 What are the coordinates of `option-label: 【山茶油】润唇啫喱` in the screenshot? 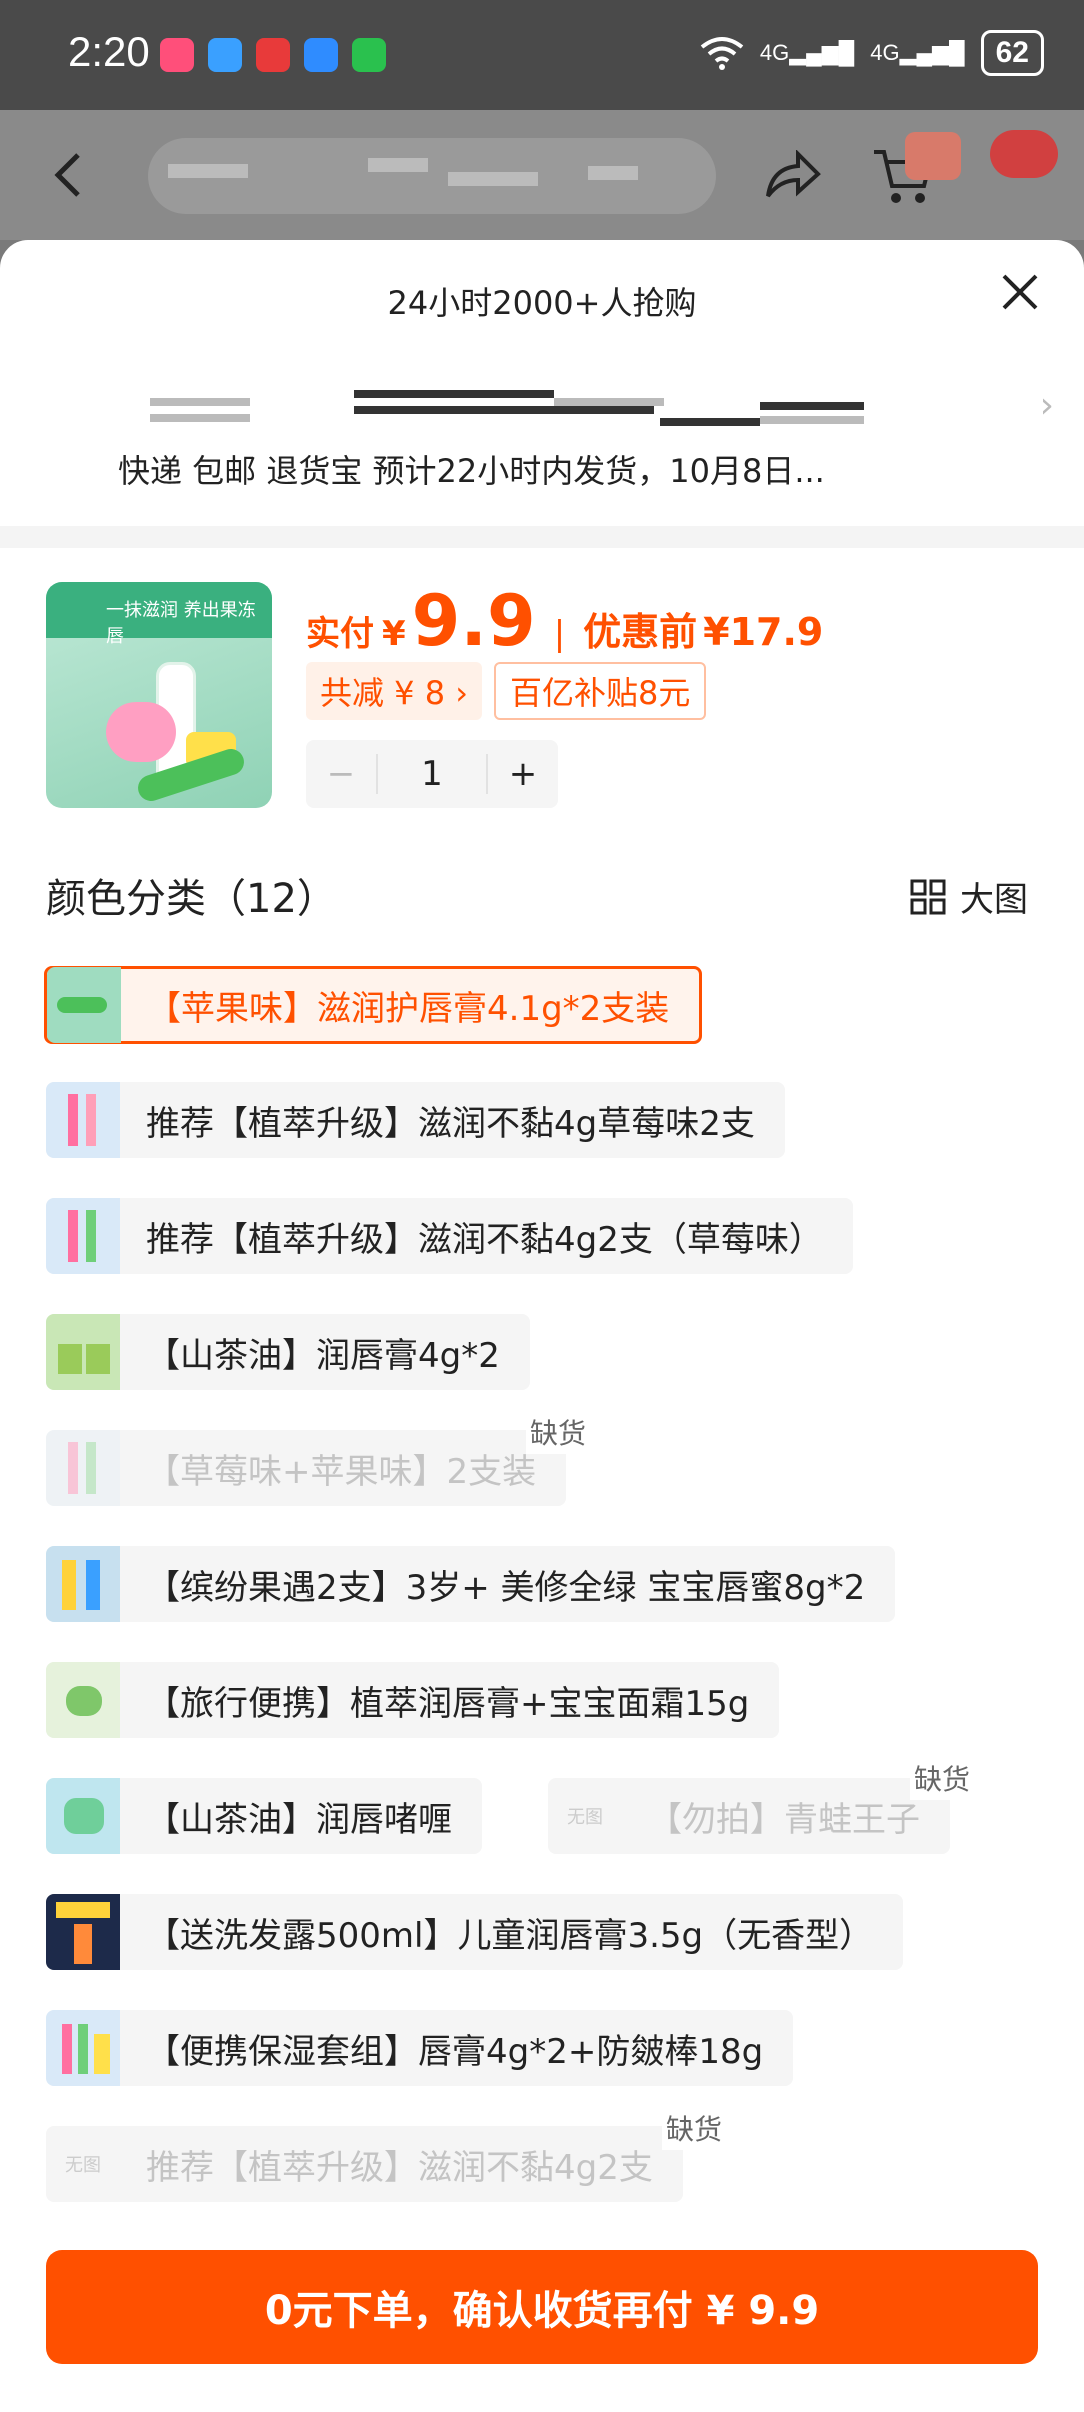 It's located at (299, 1819).